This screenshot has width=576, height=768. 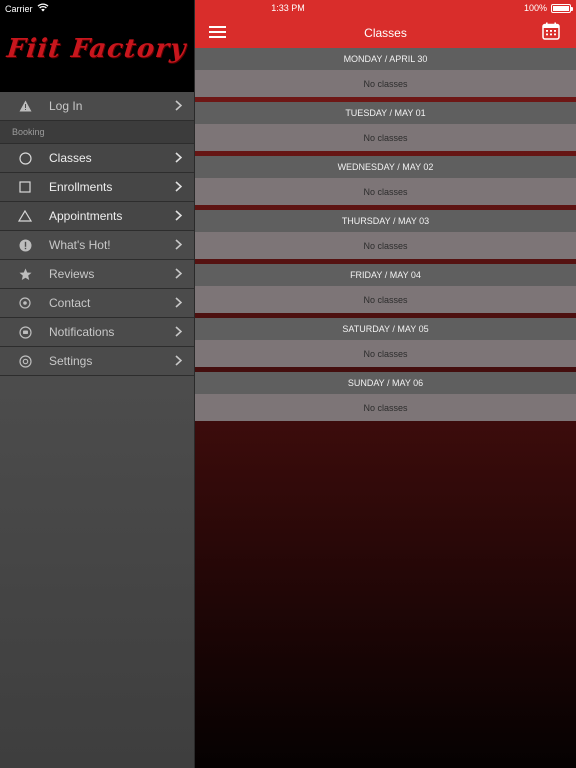 I want to click on day-section: THURSDAY / MAY 03 No classes, so click(x=385, y=234).